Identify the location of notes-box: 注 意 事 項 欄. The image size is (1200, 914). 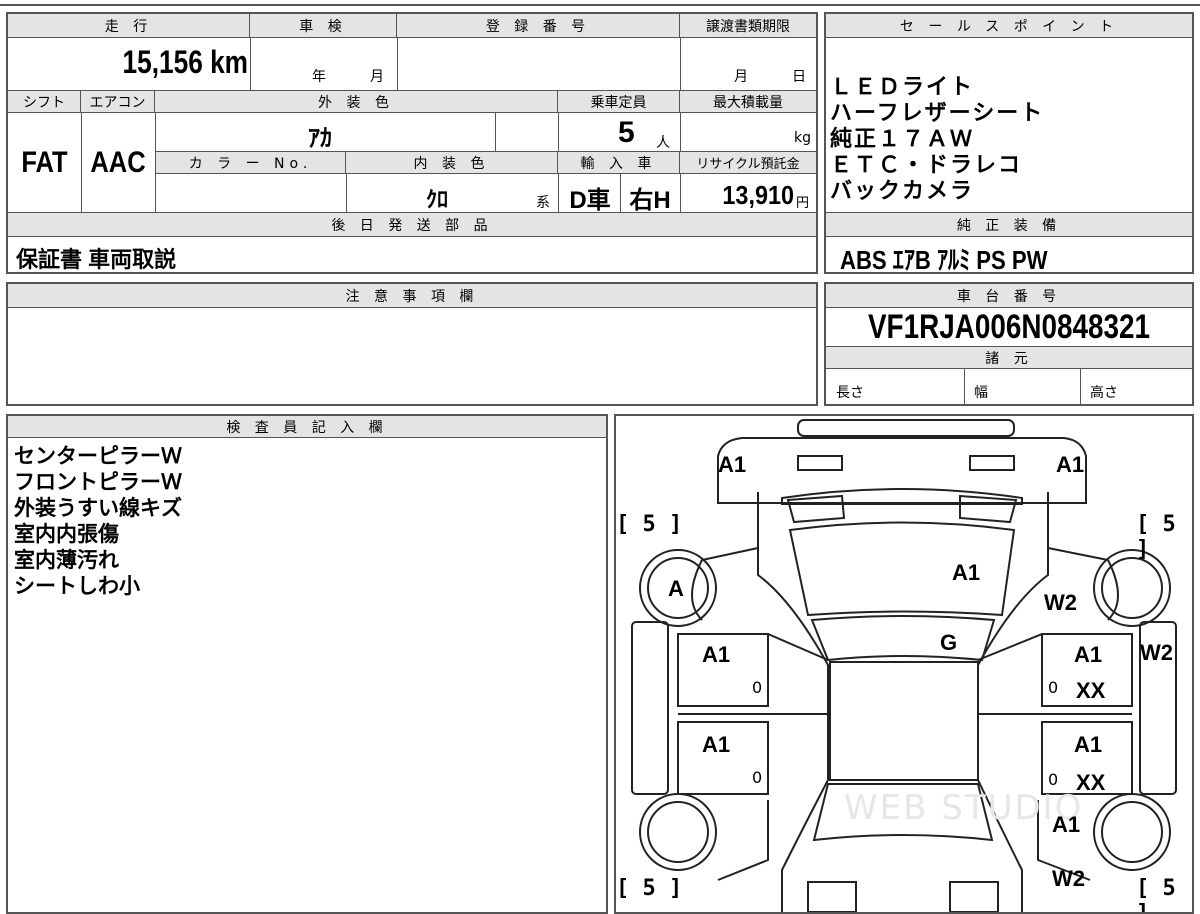
(412, 344).